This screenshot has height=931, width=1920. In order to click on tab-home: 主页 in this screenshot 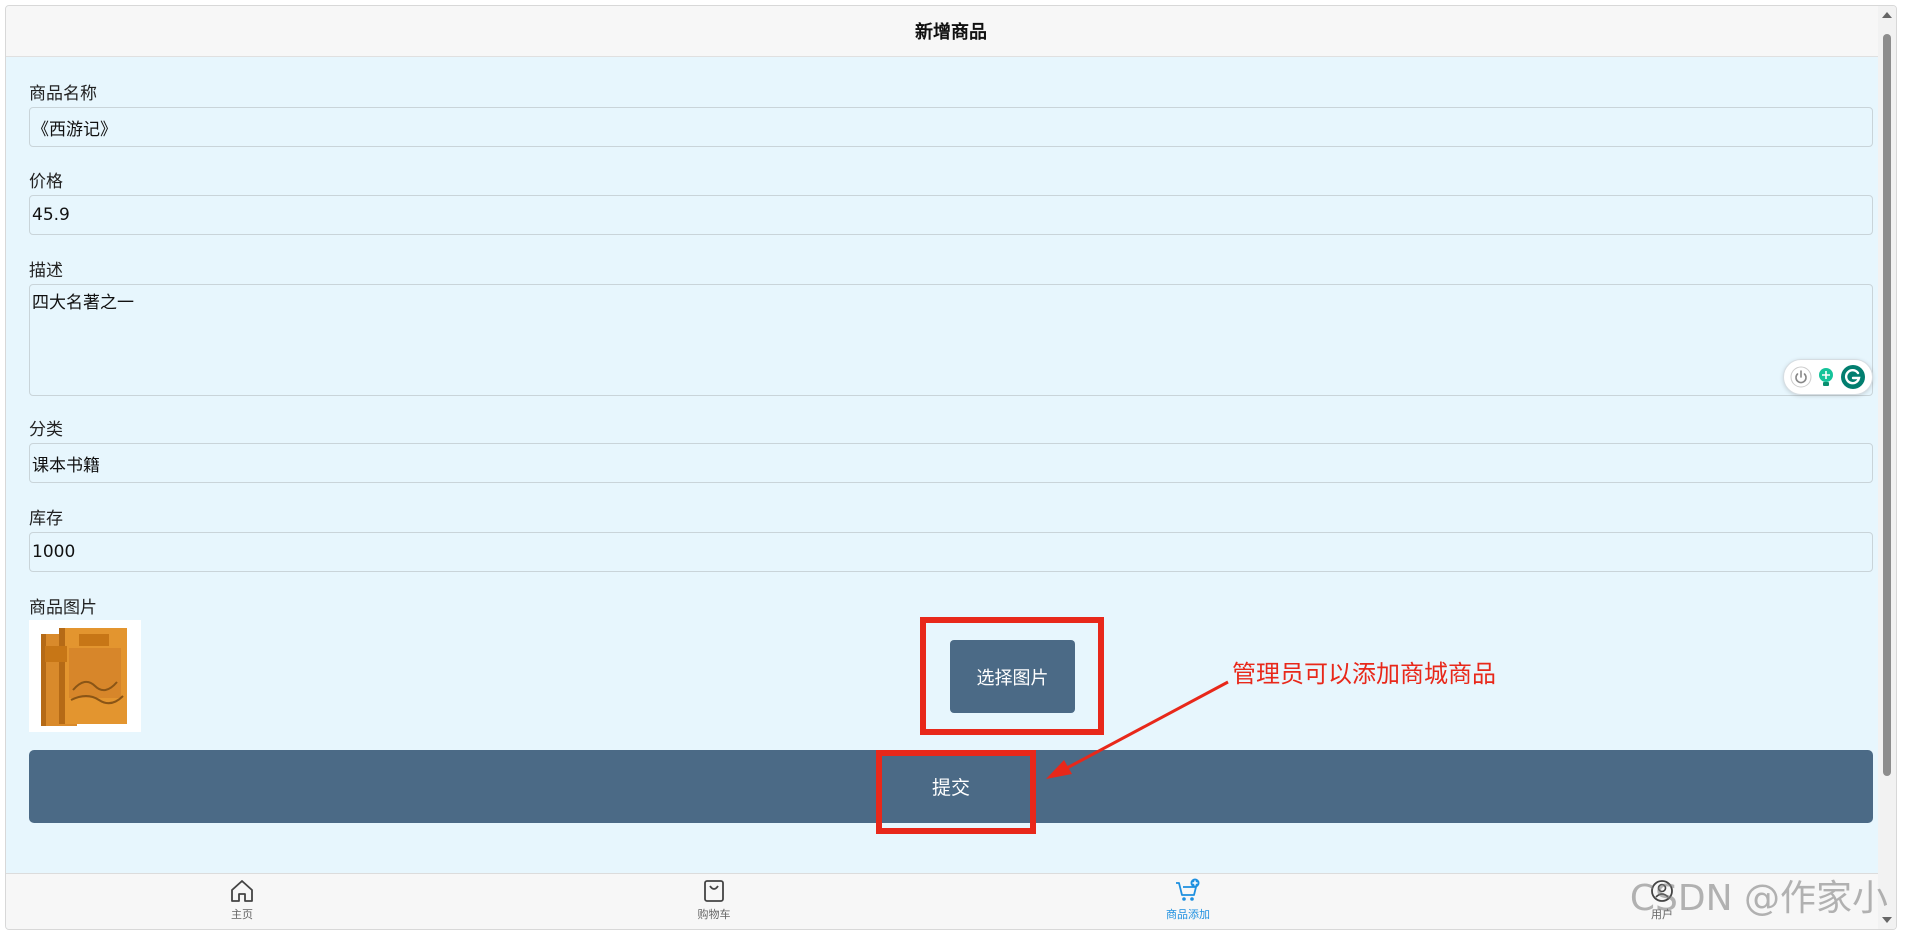, I will do `click(242, 900)`.